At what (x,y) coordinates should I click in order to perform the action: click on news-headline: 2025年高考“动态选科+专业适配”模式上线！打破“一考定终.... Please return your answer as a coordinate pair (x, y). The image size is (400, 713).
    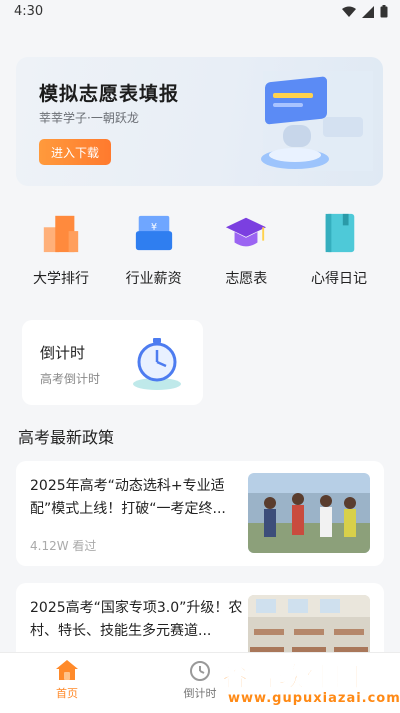
    Looking at the image, I should click on (128, 497).